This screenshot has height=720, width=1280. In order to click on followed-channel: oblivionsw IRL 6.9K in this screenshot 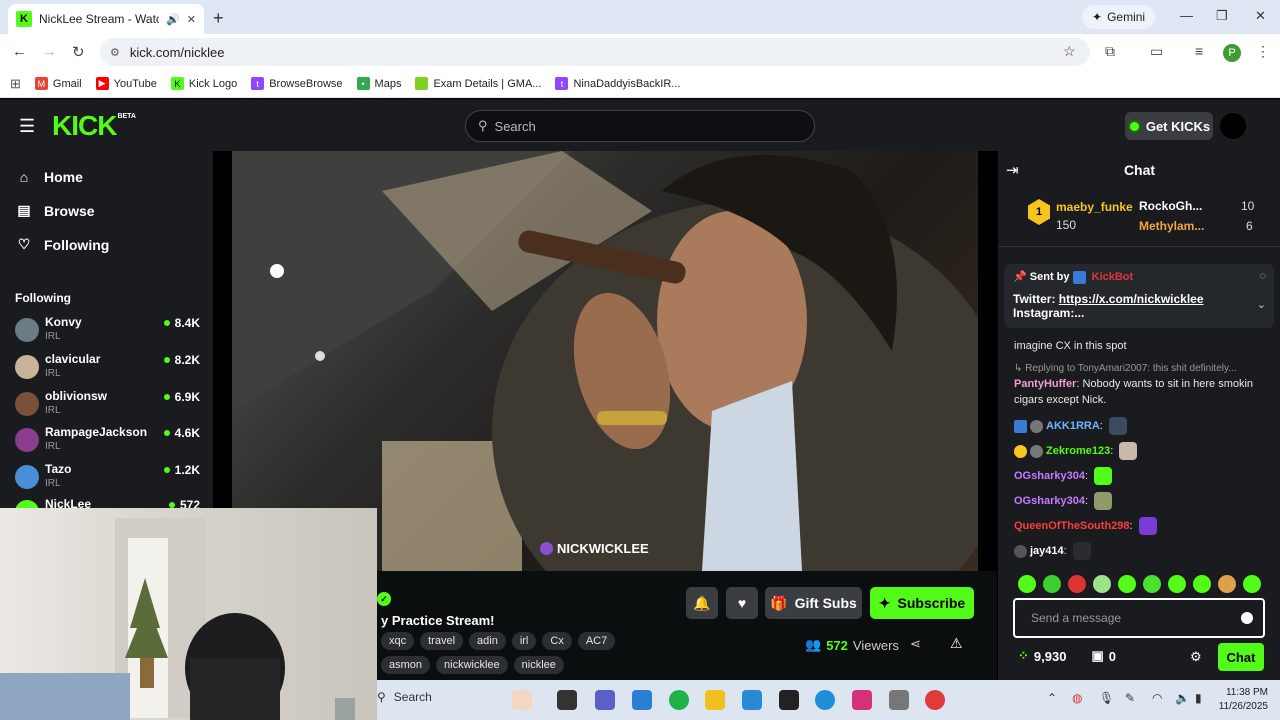, I will do `click(107, 406)`.